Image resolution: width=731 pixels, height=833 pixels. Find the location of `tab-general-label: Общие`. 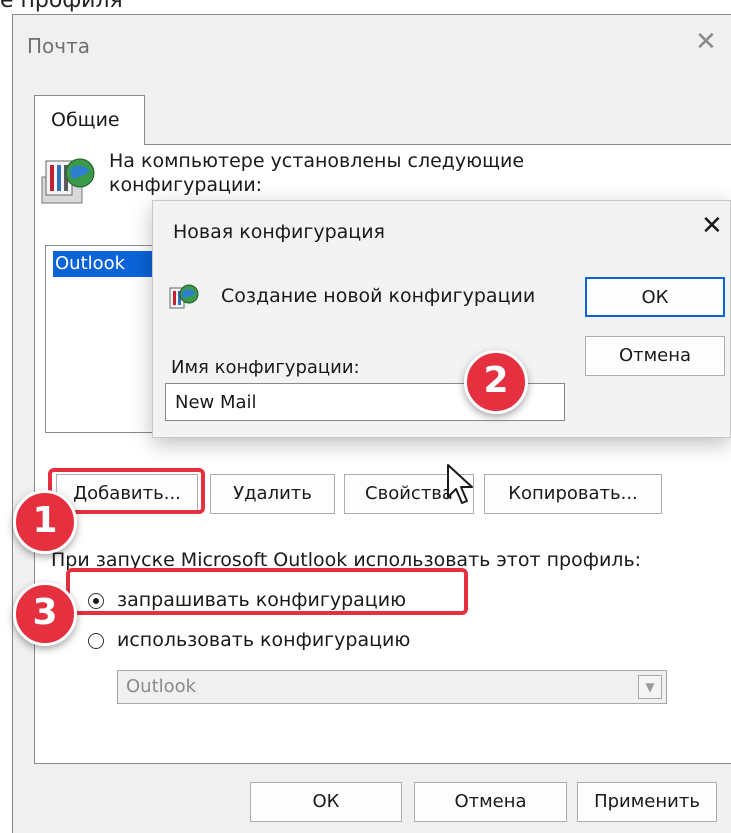

tab-general-label: Общие is located at coordinates (85, 120).